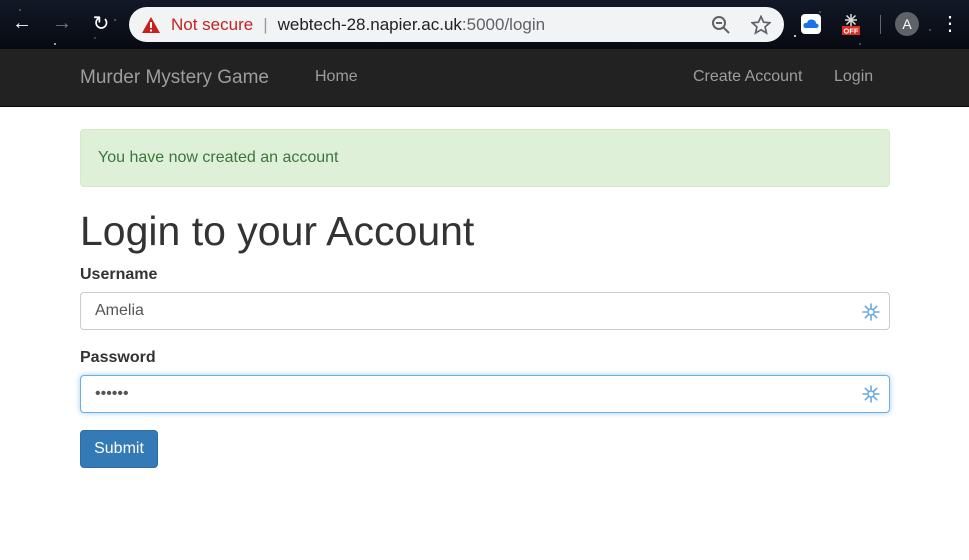 The width and height of the screenshot is (969, 560). Describe the element at coordinates (336, 77) in the screenshot. I see `nav-link-home: Home` at that location.